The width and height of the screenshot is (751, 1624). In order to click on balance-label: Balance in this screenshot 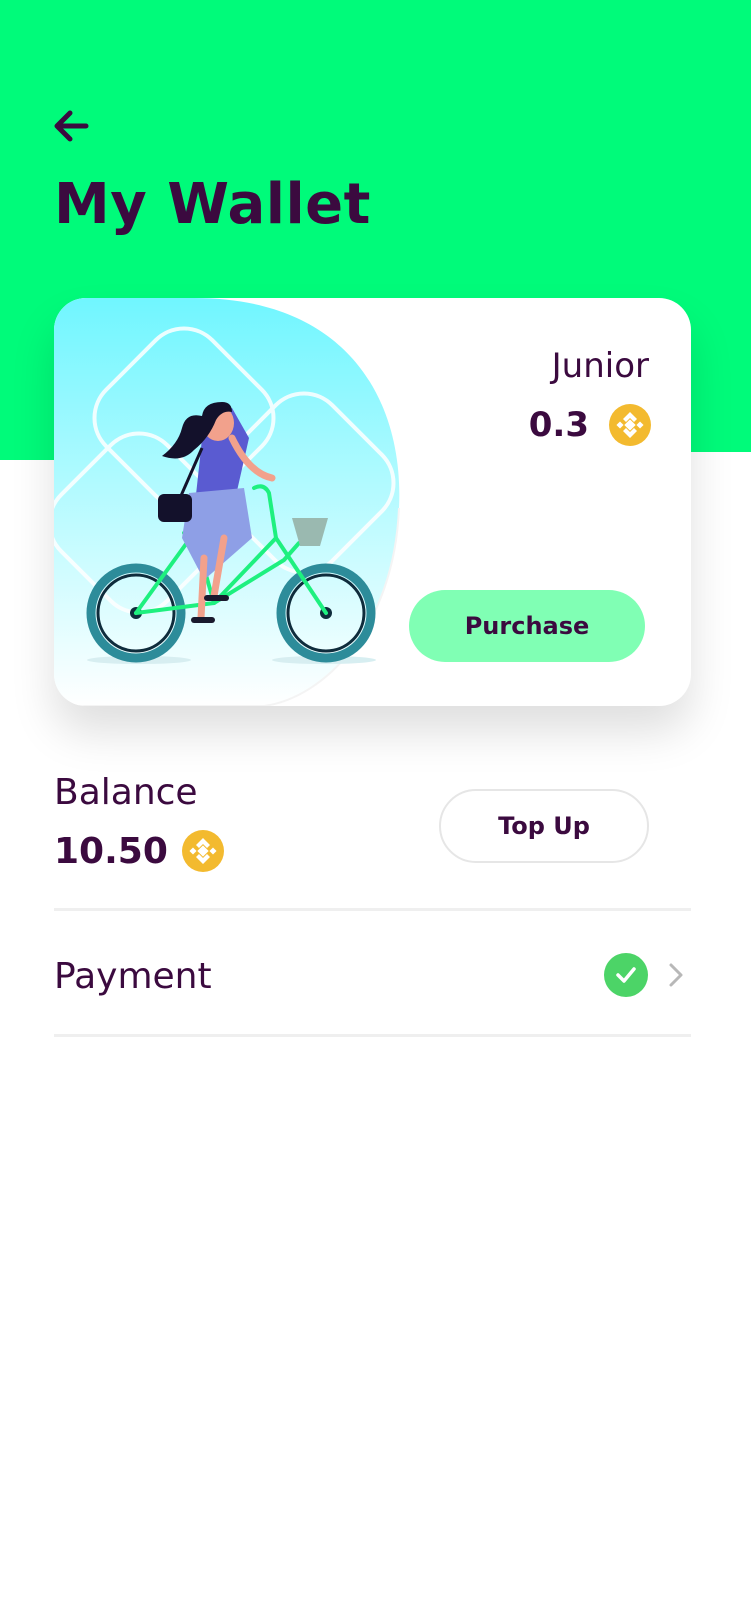, I will do `click(126, 792)`.